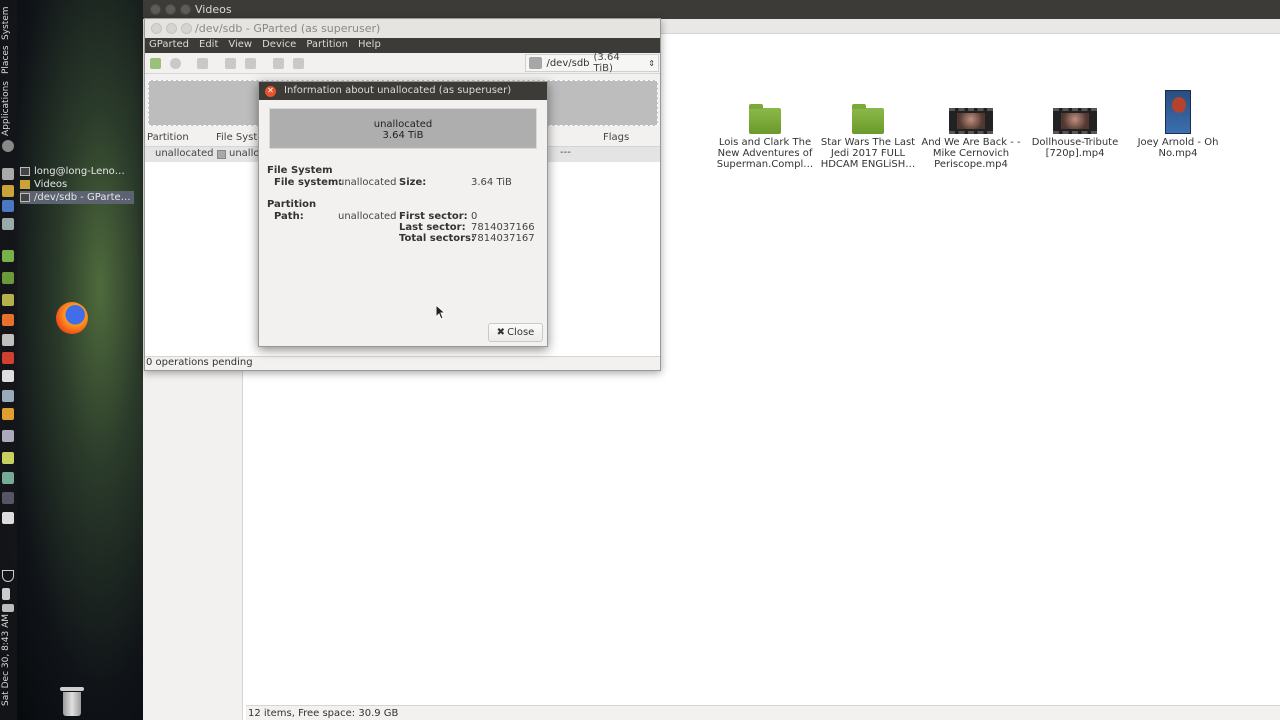  Describe the element at coordinates (298, 63) in the screenshot. I see `apply-icon` at that location.